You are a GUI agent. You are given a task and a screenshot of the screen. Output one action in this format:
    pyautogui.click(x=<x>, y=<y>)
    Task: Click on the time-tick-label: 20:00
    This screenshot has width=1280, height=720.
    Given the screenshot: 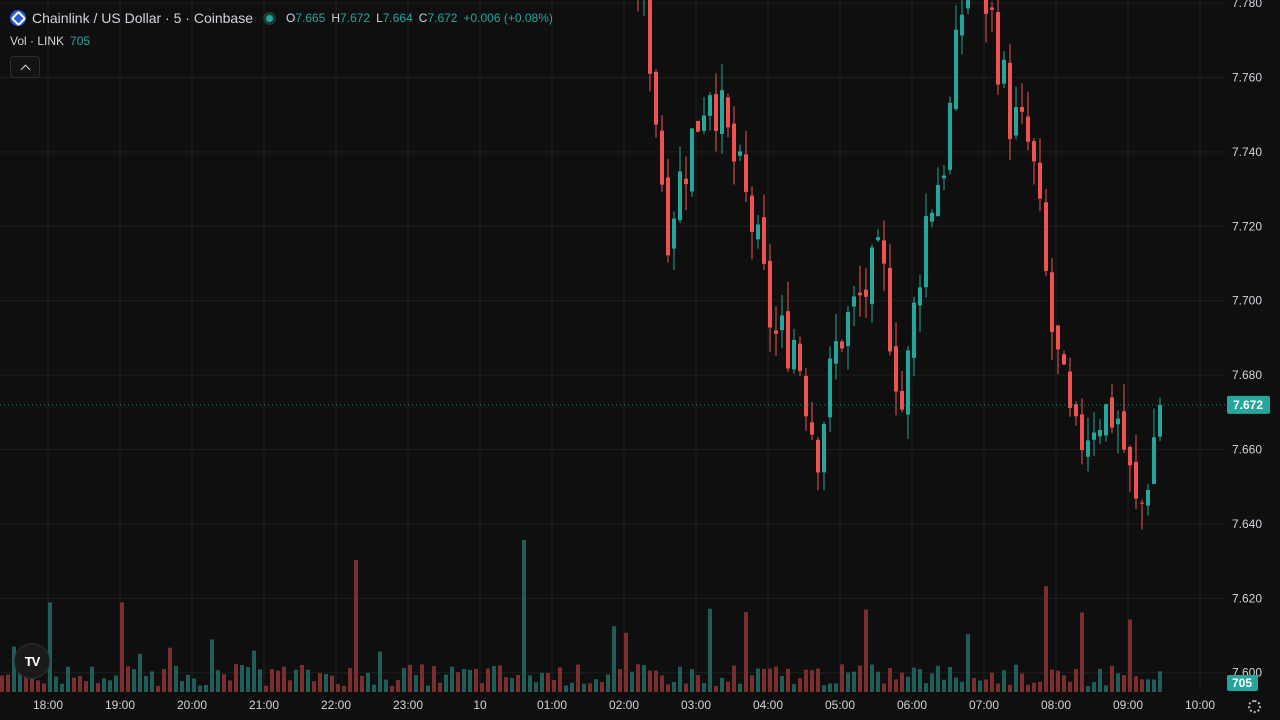 What is the action you would take?
    pyautogui.click(x=192, y=705)
    